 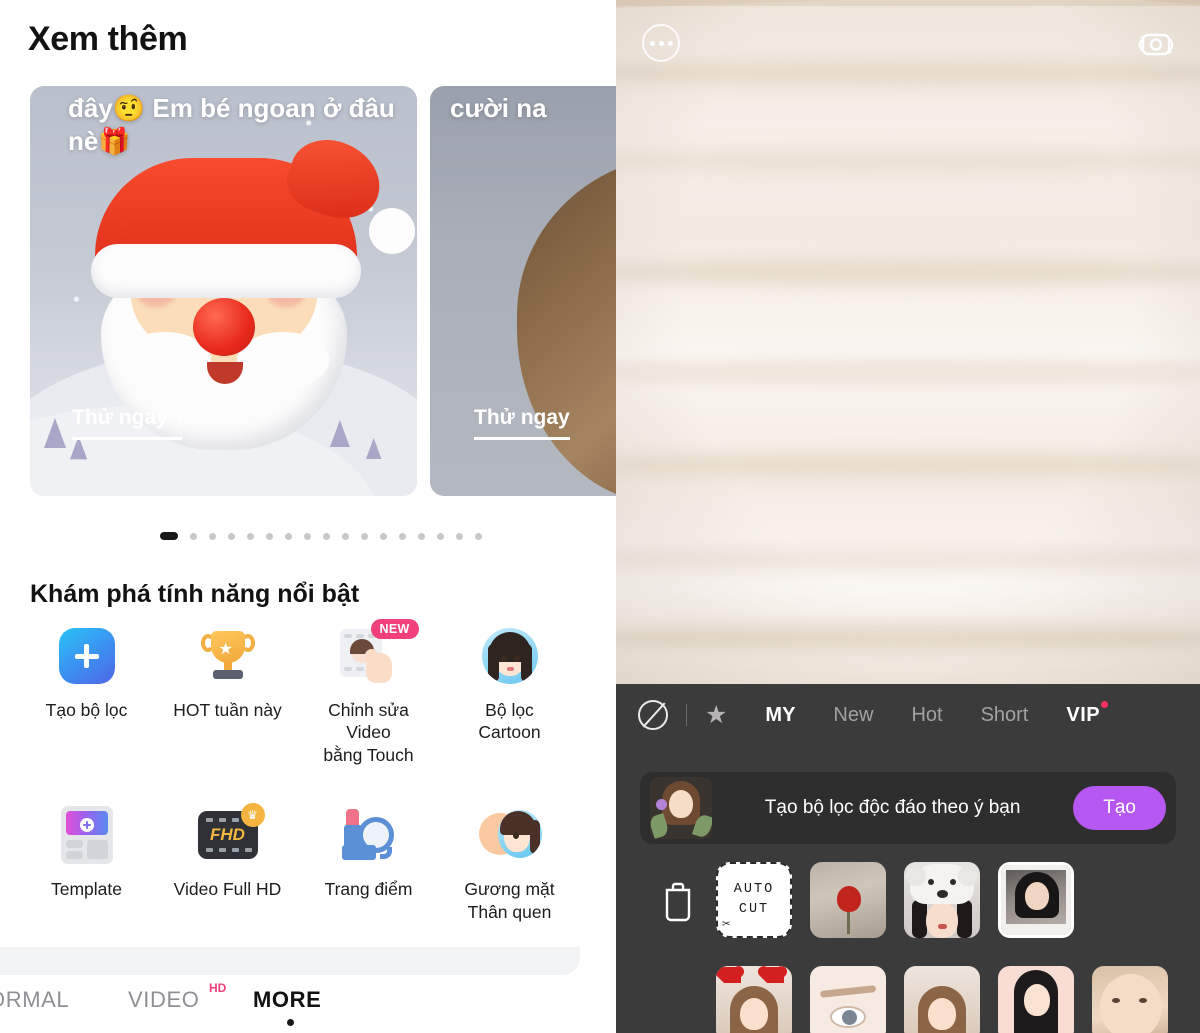 I want to click on auto-cut-line2: CUT, so click(x=754, y=909).